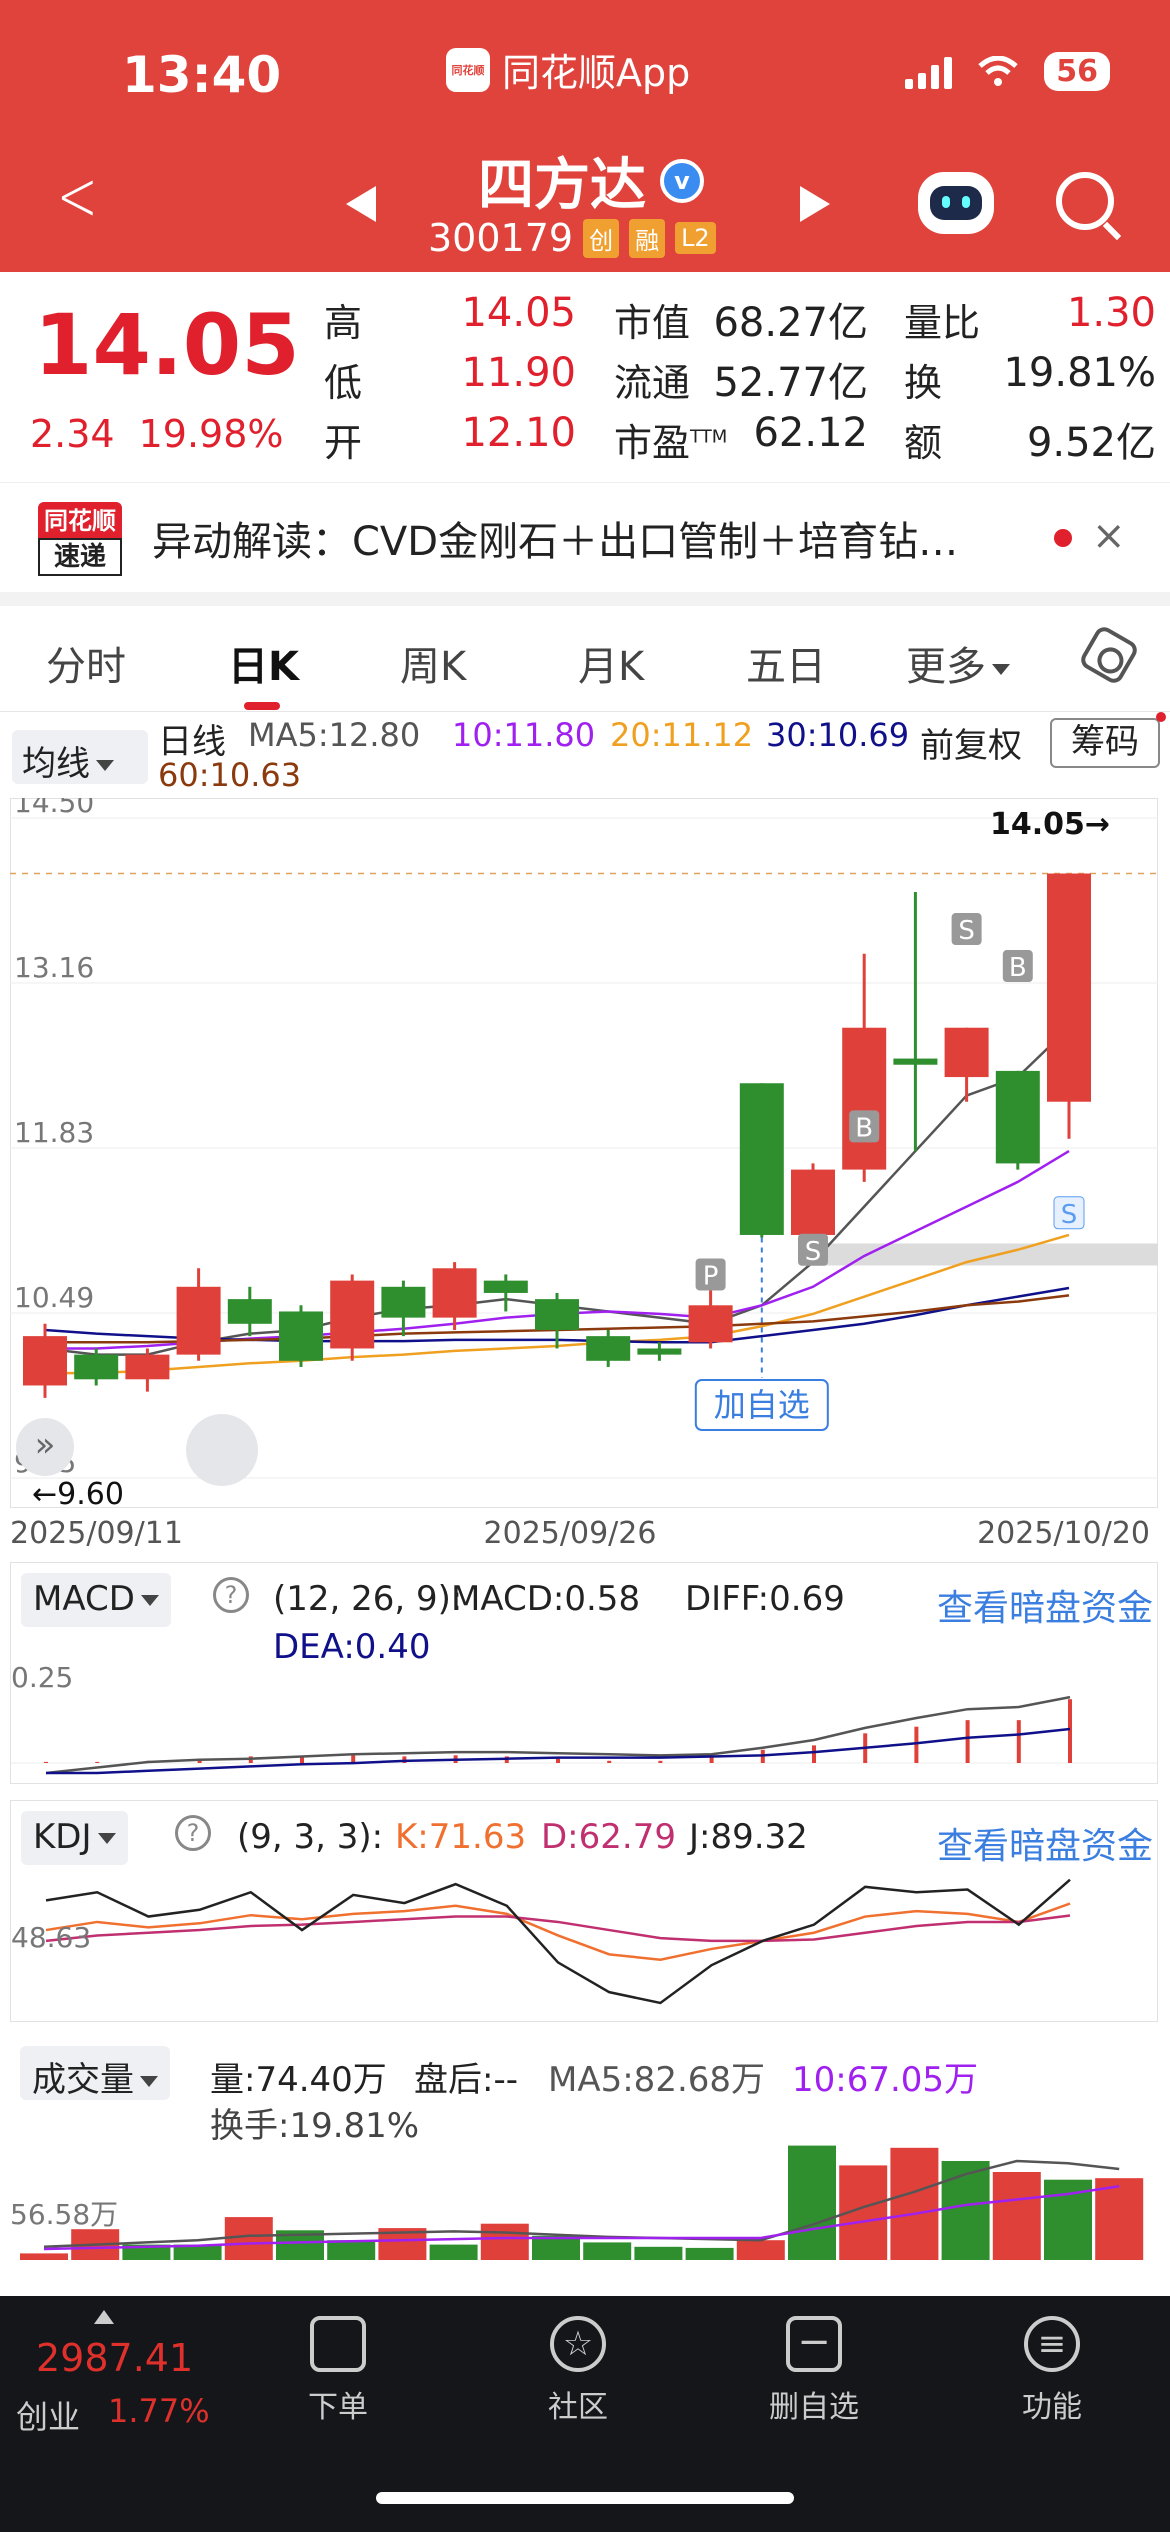 The width and height of the screenshot is (1170, 2532). Describe the element at coordinates (815, 204) in the screenshot. I see `next-stock-icon` at that location.